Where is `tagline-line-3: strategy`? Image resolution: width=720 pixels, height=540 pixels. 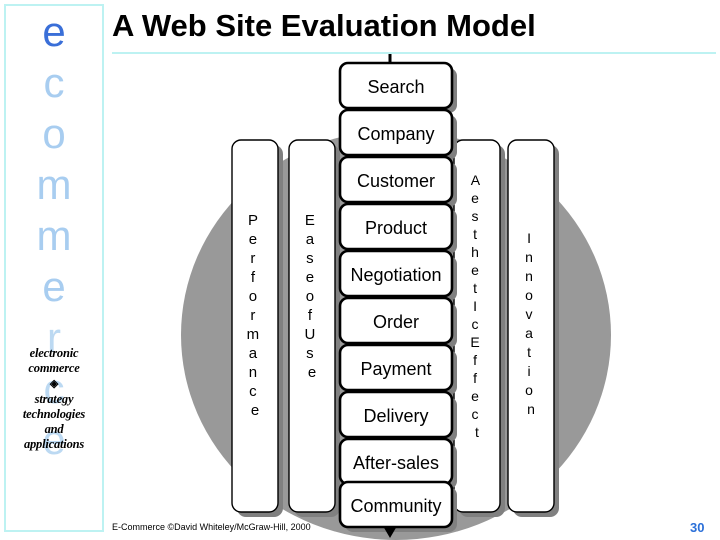
tagline-line-3: strategy is located at coordinates (54, 399).